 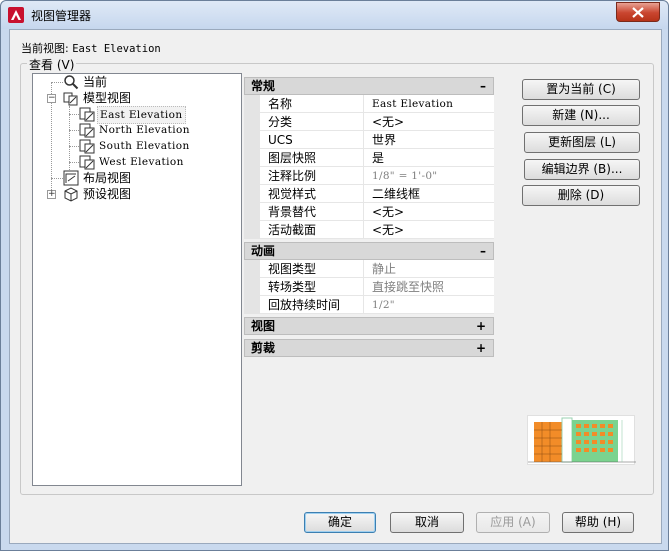 What do you see at coordinates (581, 195) in the screenshot?
I see `delete-view-button: 删除 (D)` at bounding box center [581, 195].